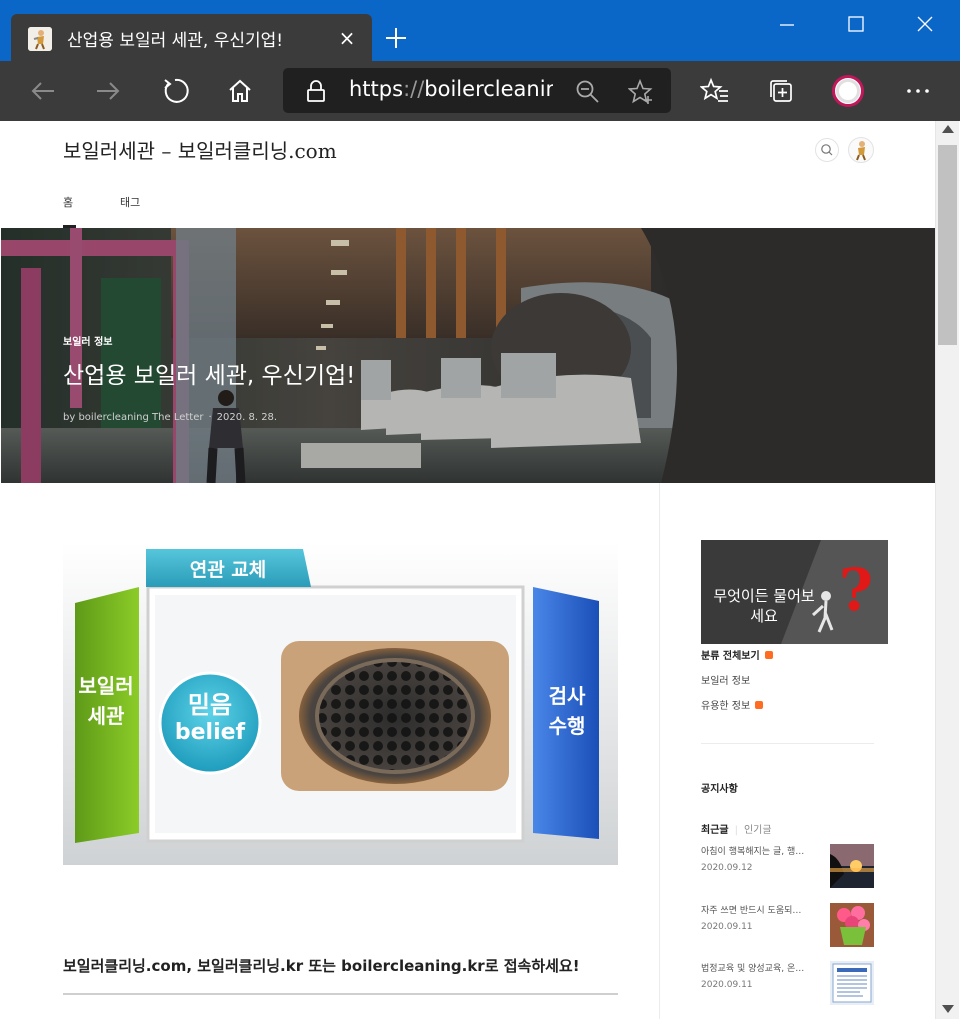 This screenshot has width=960, height=1020. I want to click on image-left-label-2: 세관, so click(106, 716).